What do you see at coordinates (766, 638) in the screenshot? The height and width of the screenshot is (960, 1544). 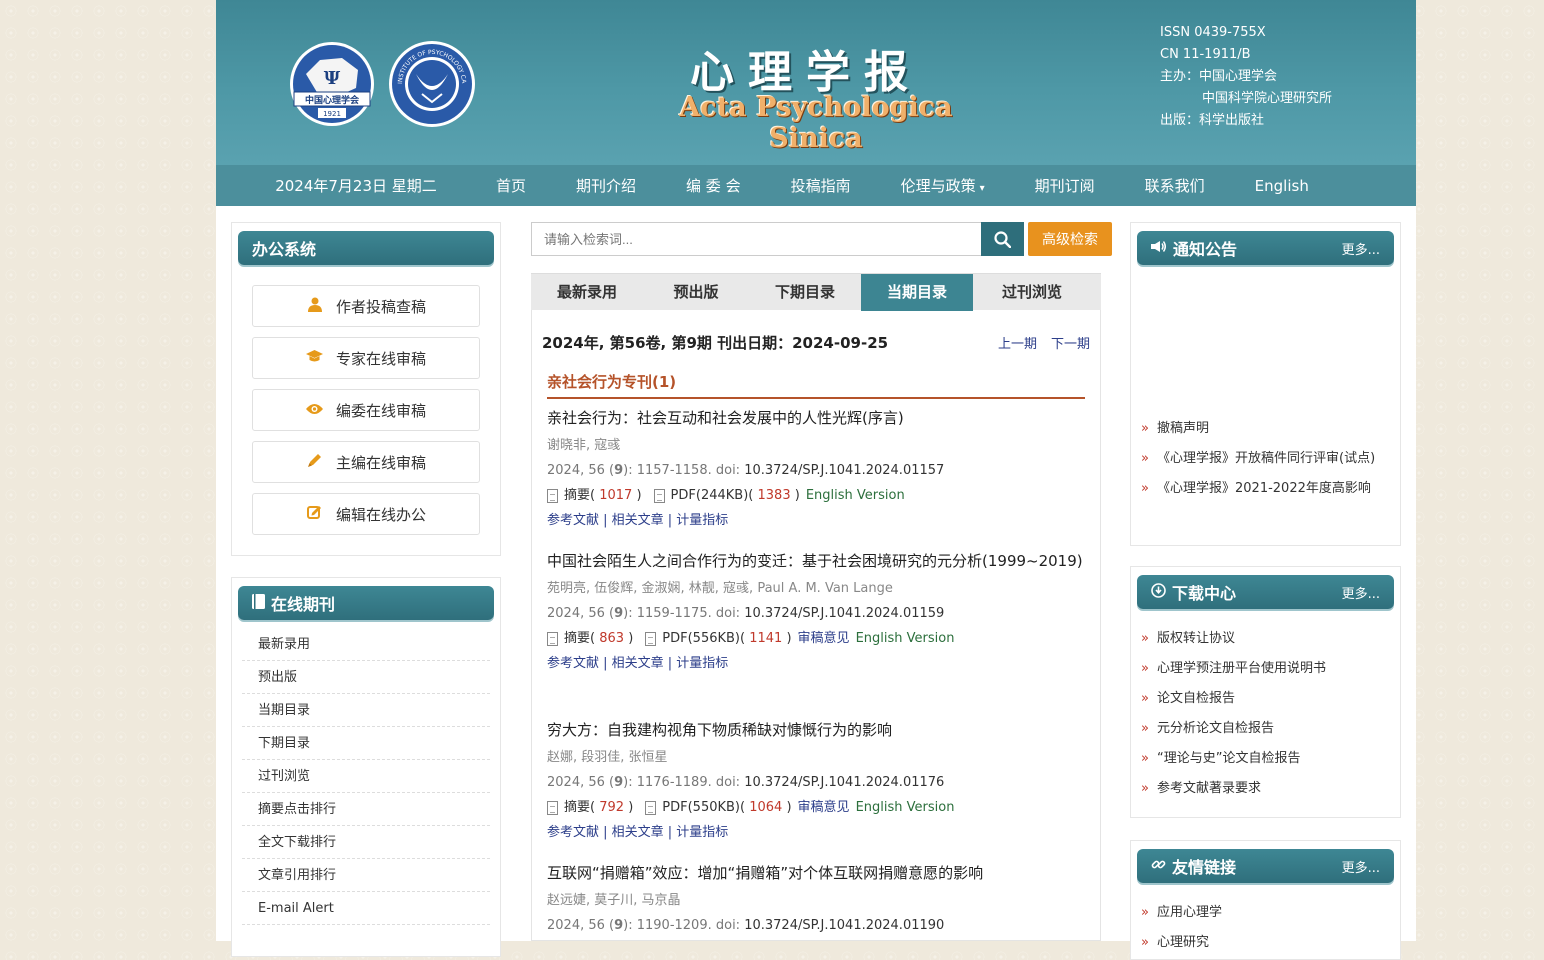 I see `pdf-count: 1141` at bounding box center [766, 638].